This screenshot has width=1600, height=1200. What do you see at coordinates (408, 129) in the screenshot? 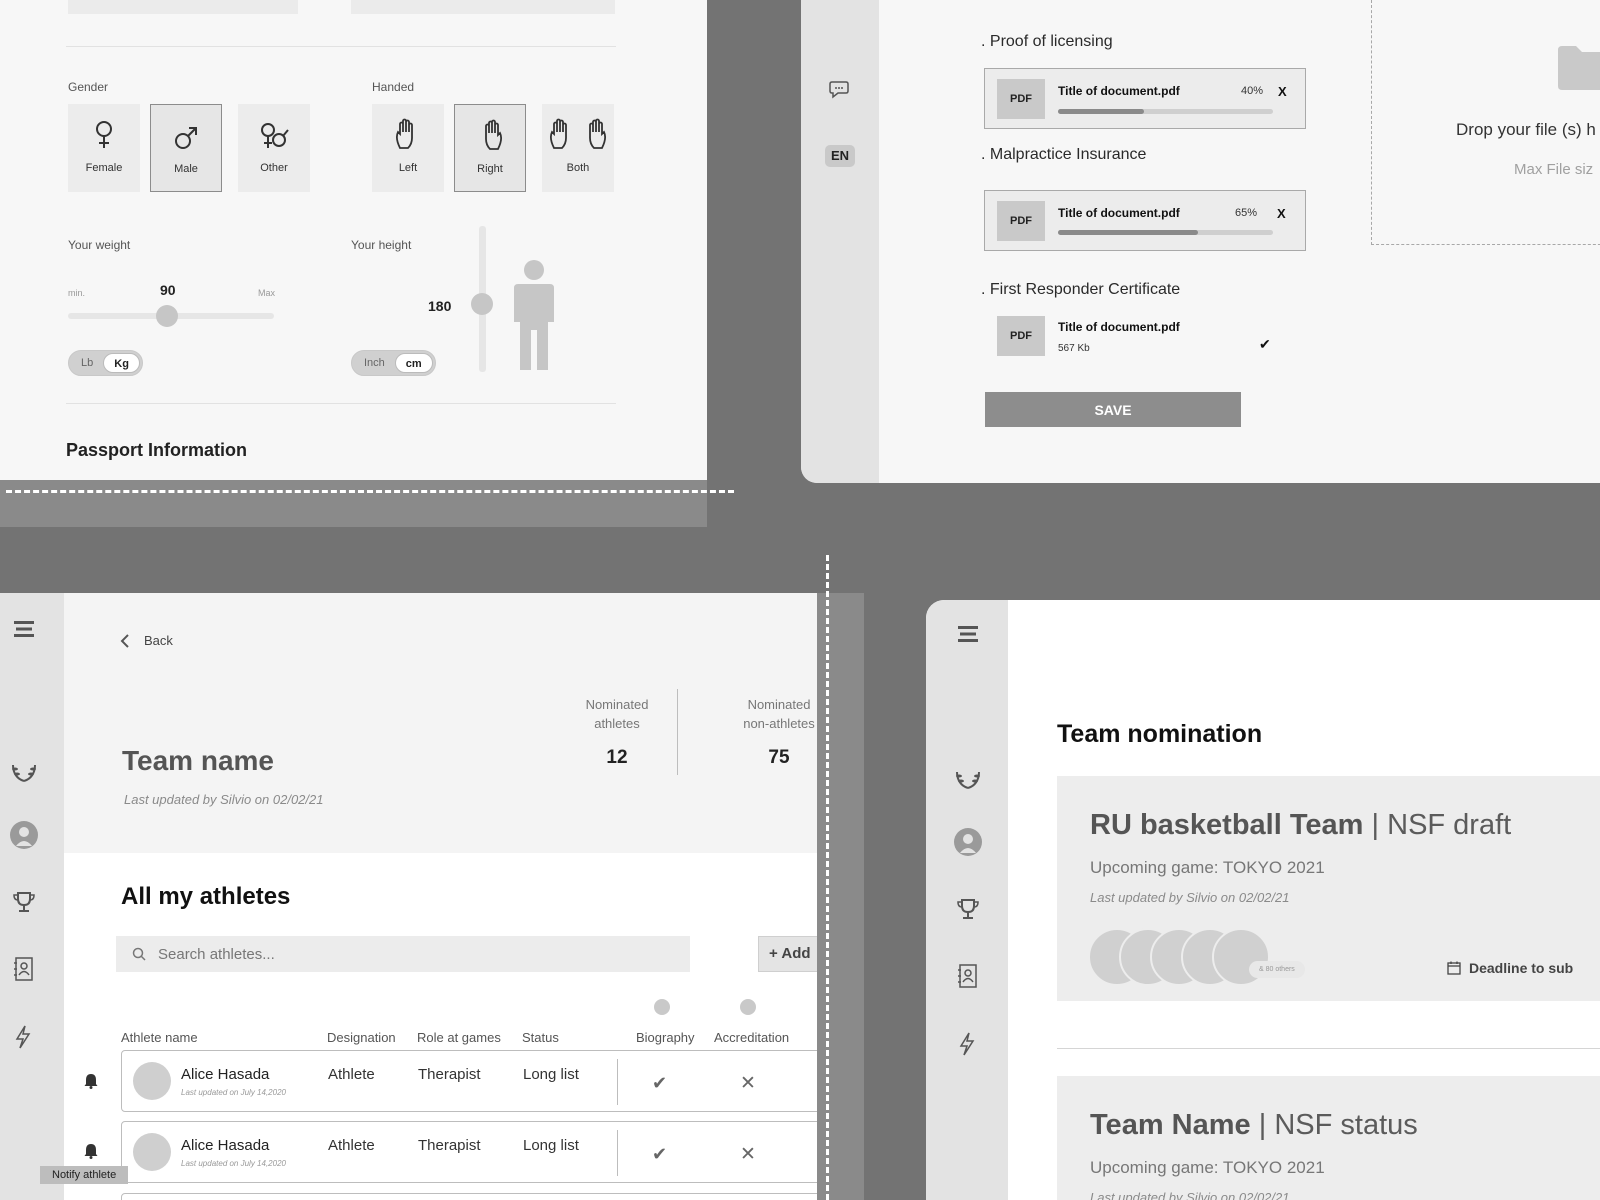
I see `left-hand-icon` at bounding box center [408, 129].